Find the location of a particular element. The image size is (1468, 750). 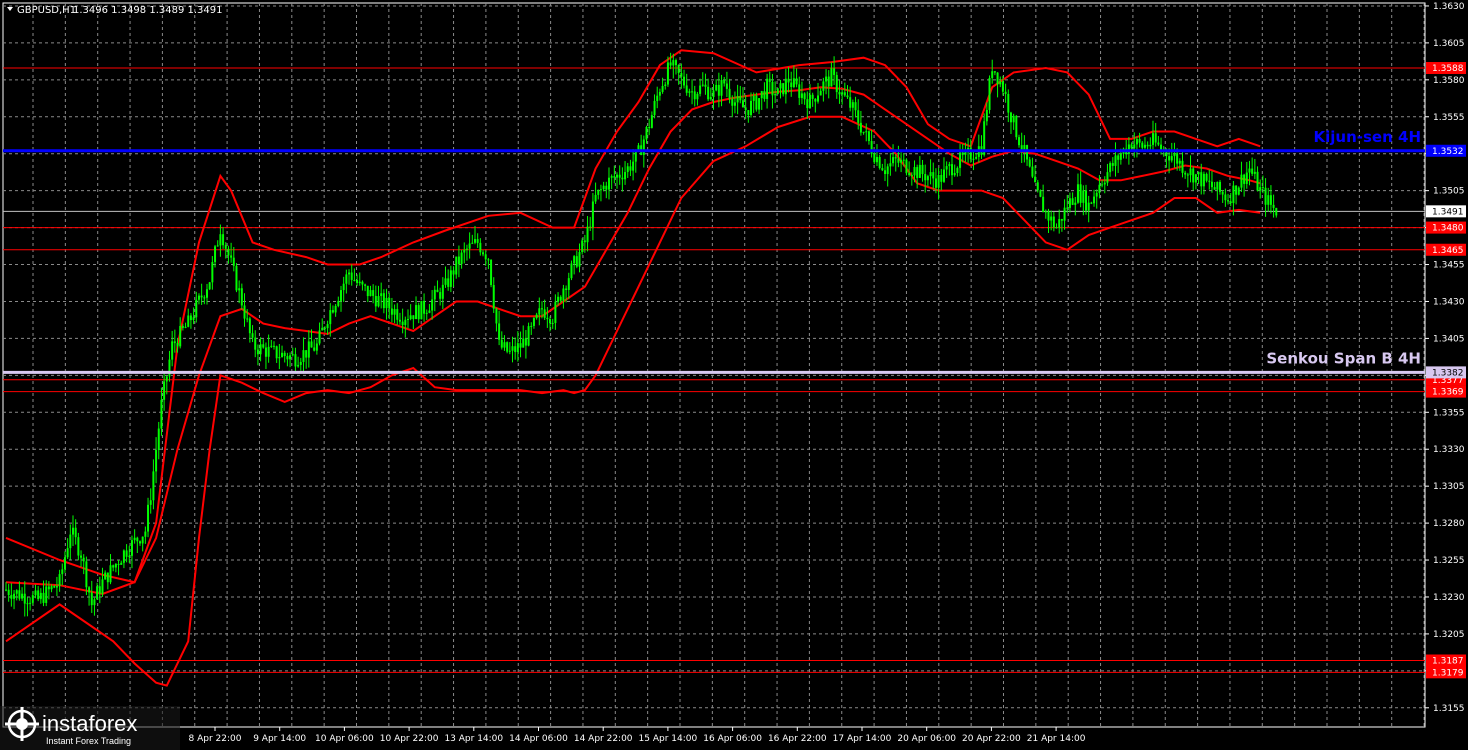

y-tick-label: 1.3505 is located at coordinates (1449, 192).